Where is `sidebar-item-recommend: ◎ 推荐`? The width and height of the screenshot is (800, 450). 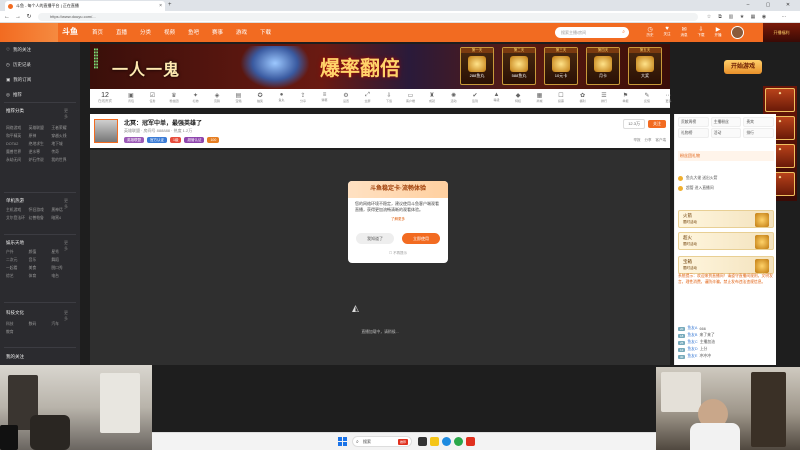 sidebar-item-recommend: ◎ 推荐 is located at coordinates (14, 95).